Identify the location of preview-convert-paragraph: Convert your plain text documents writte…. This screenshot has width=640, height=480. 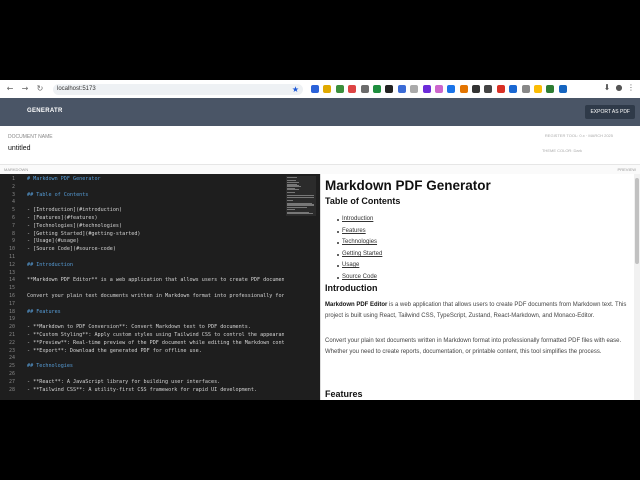
(473, 346).